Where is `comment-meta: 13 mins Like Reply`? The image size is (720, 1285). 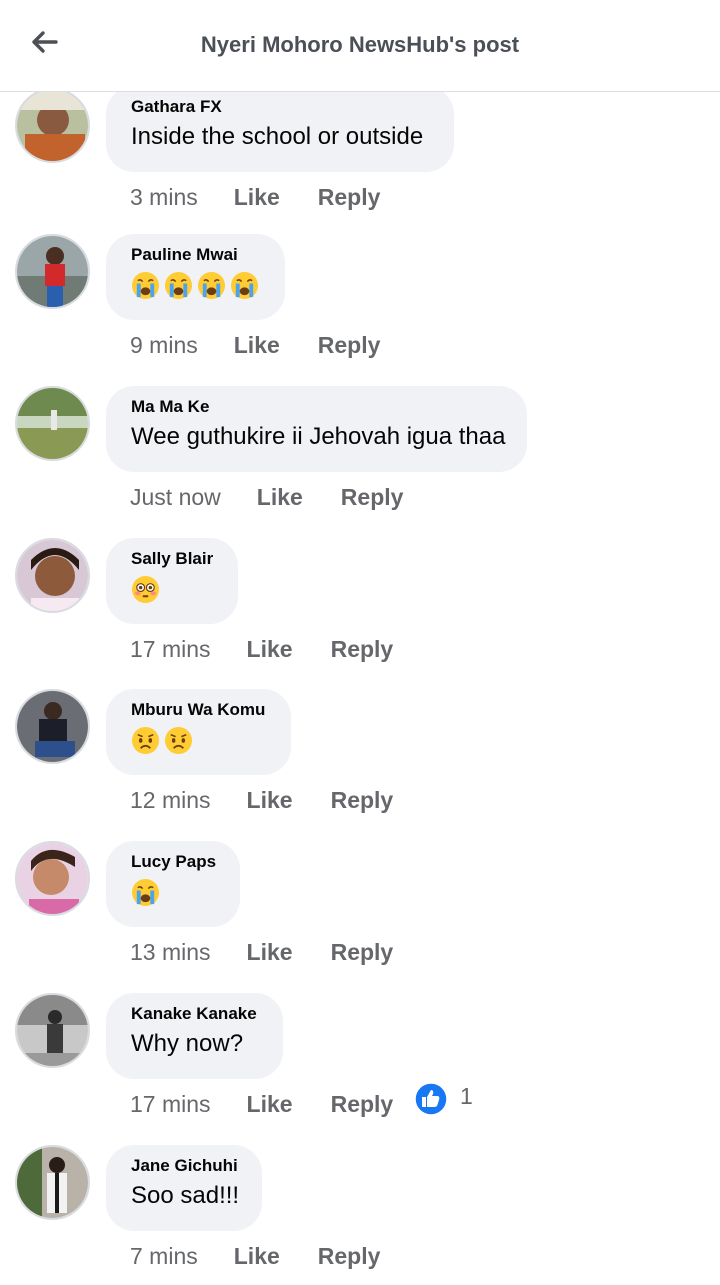
comment-meta: 13 mins Like Reply is located at coordinates (261, 952).